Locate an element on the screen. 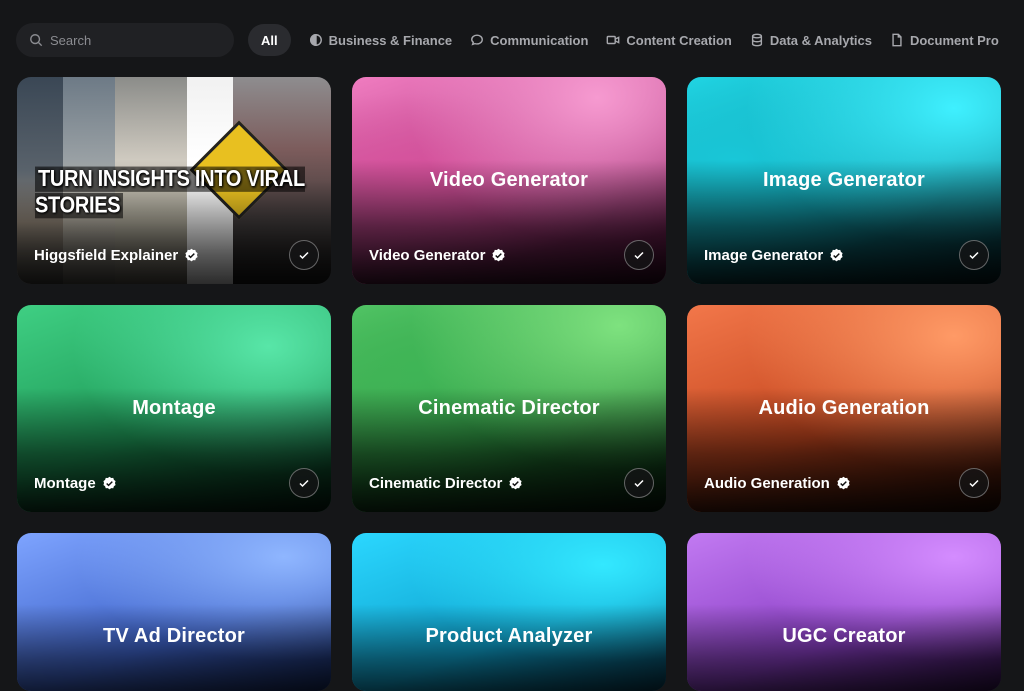 The width and height of the screenshot is (1024, 691). card-video-generator: Video Generator Video Generator is located at coordinates (509, 180).